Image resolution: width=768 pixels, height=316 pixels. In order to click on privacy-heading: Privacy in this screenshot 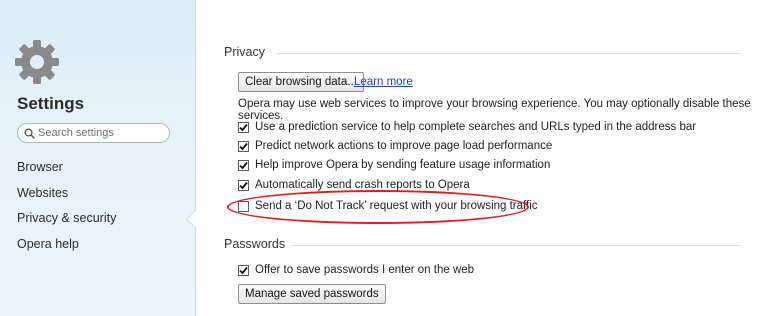, I will do `click(244, 52)`.